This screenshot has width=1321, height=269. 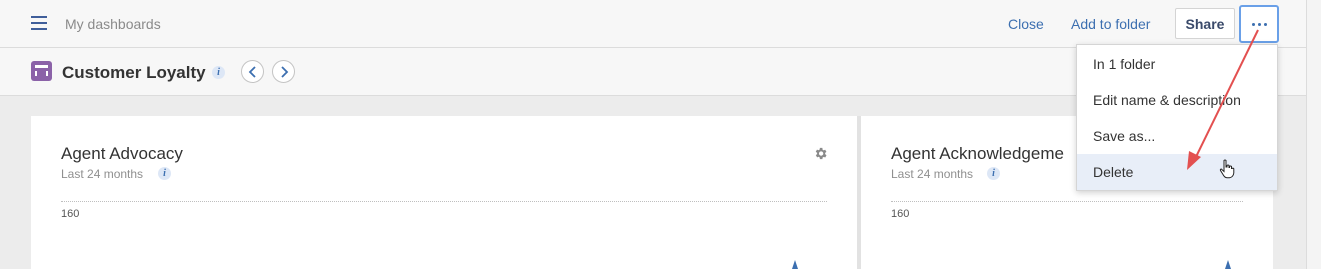 I want to click on gear-icon, so click(x=820, y=153).